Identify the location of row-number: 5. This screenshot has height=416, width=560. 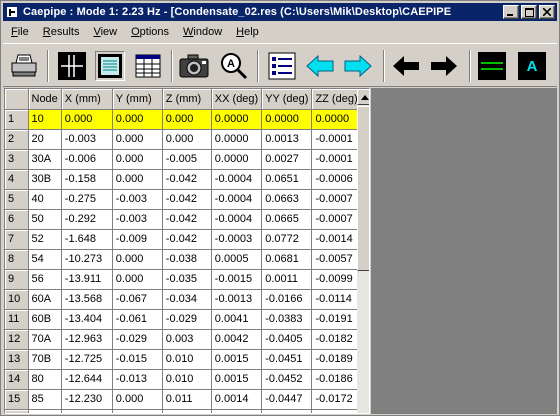
(17, 199).